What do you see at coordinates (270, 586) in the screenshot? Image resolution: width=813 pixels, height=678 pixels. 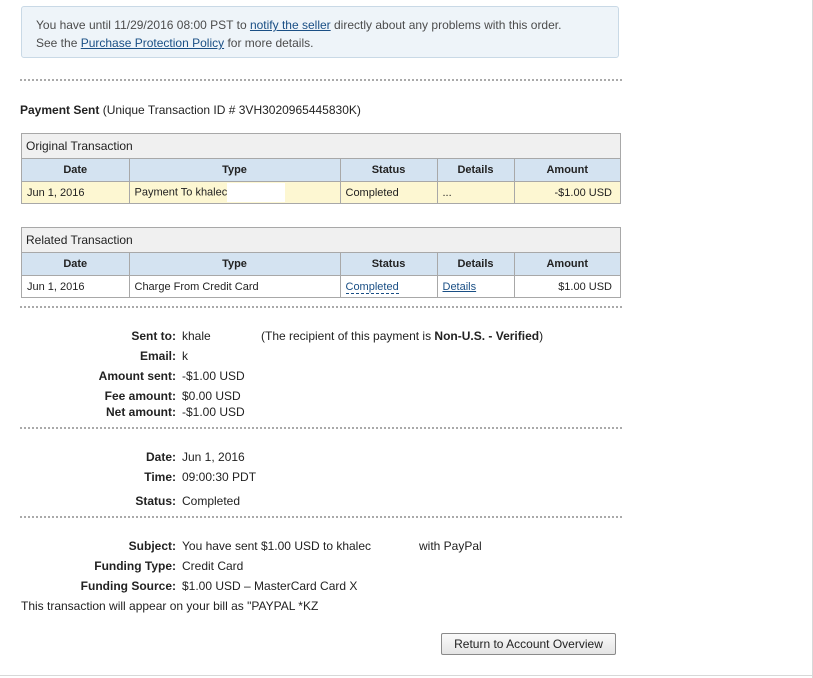 I see `funding-source-value: $1.00 USD – MasterCard Card X` at bounding box center [270, 586].